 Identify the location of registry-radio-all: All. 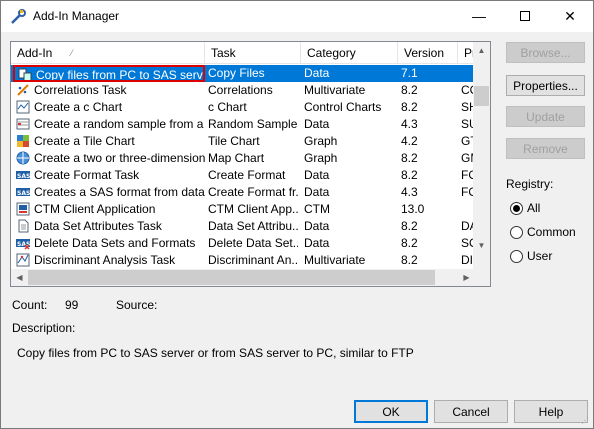
(525, 208).